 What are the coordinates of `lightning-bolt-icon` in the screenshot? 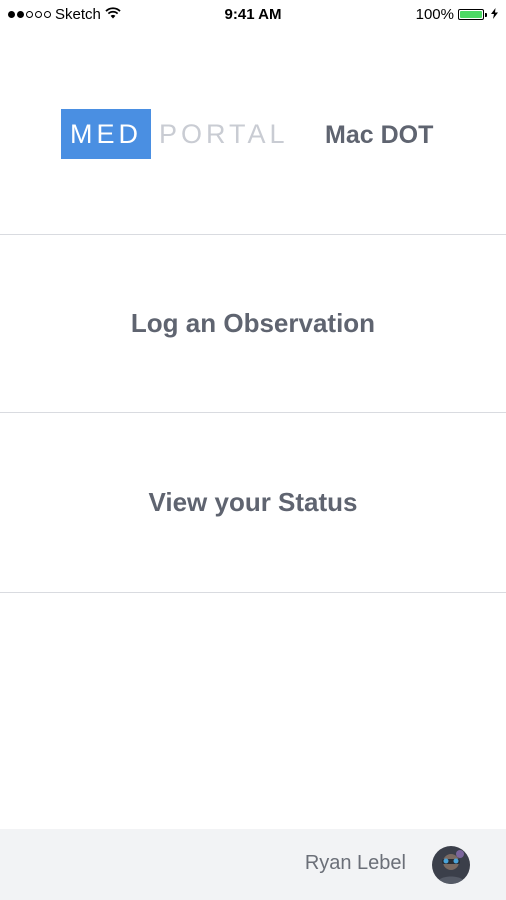 It's located at (494, 14).